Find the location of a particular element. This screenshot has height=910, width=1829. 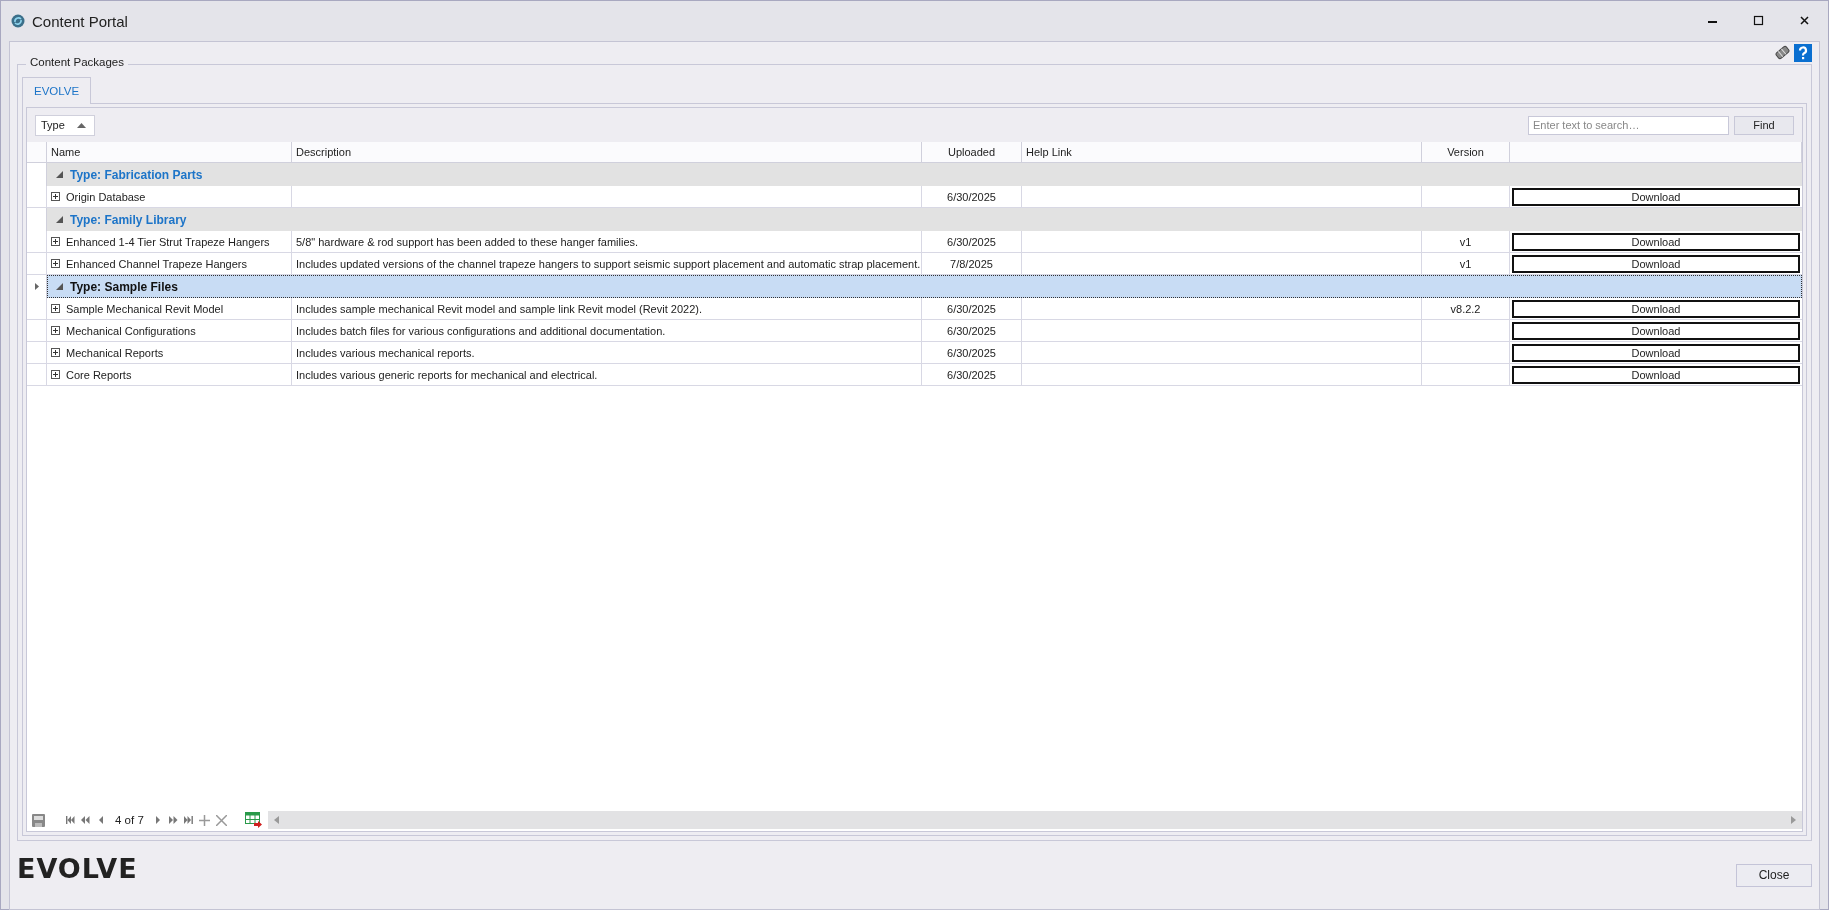

row-header is located at coordinates (37, 286).